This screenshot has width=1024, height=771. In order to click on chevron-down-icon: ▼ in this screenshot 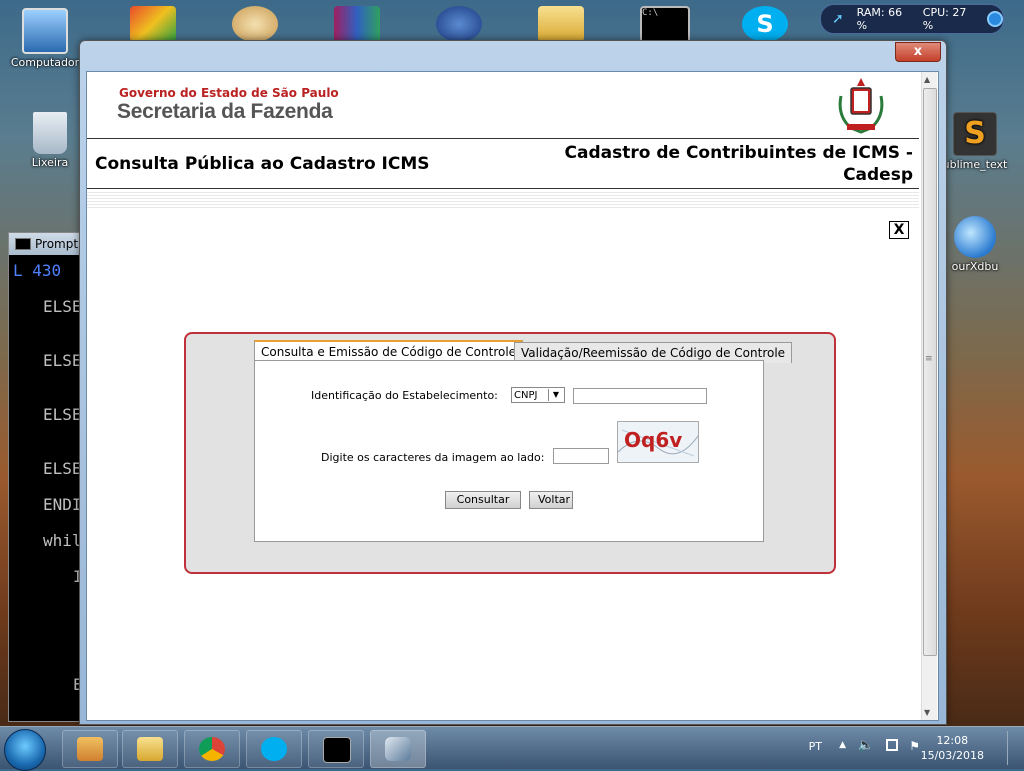, I will do `click(555, 395)`.